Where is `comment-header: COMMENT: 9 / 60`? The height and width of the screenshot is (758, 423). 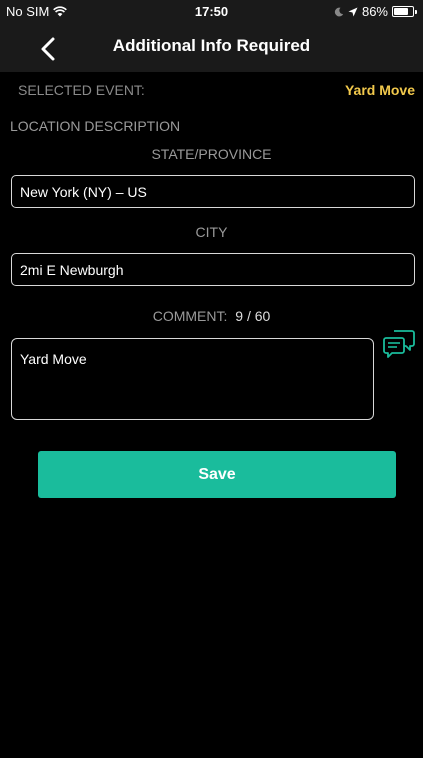
comment-header: COMMENT: 9 / 60 is located at coordinates (211, 316).